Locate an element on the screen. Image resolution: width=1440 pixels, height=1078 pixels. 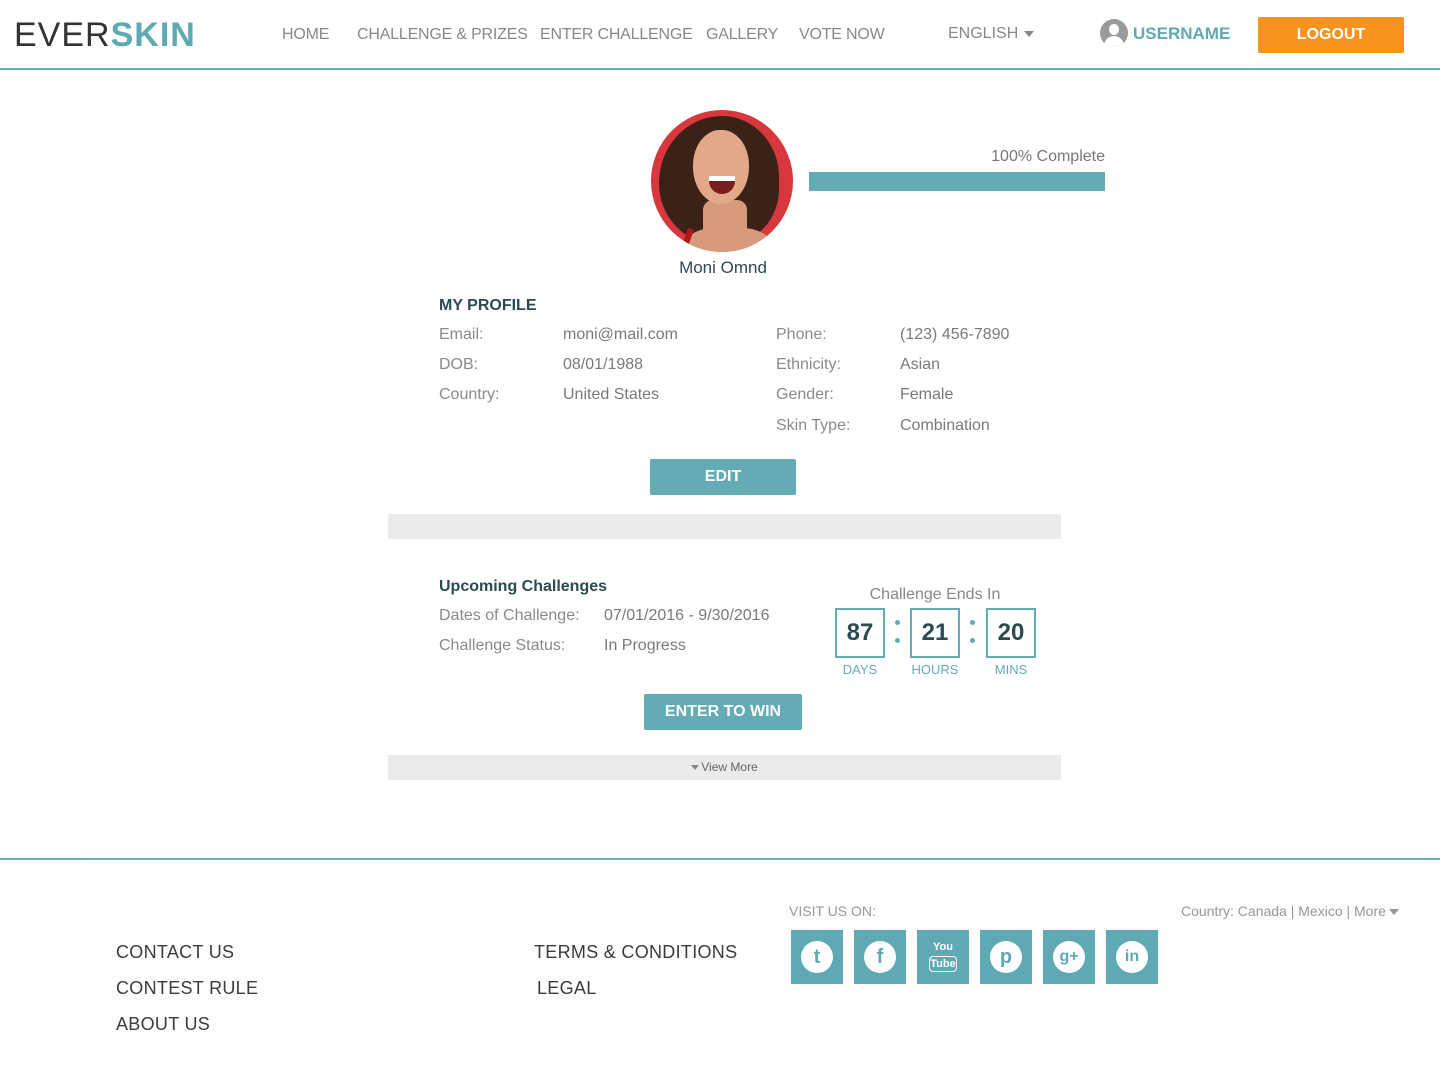
linkedin-icon: in is located at coordinates (1132, 957).